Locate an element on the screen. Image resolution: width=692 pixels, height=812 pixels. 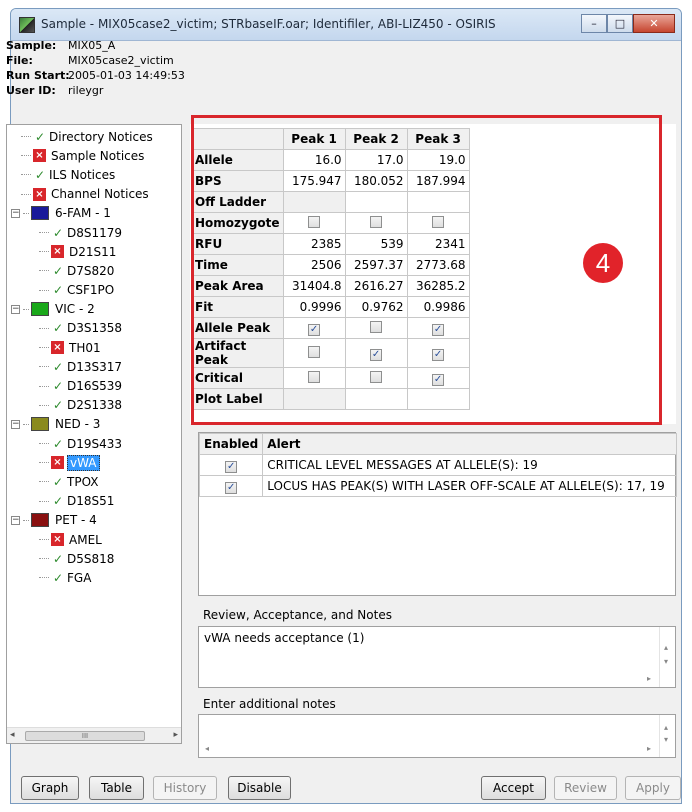
close-button: ✕ is located at coordinates (654, 23).